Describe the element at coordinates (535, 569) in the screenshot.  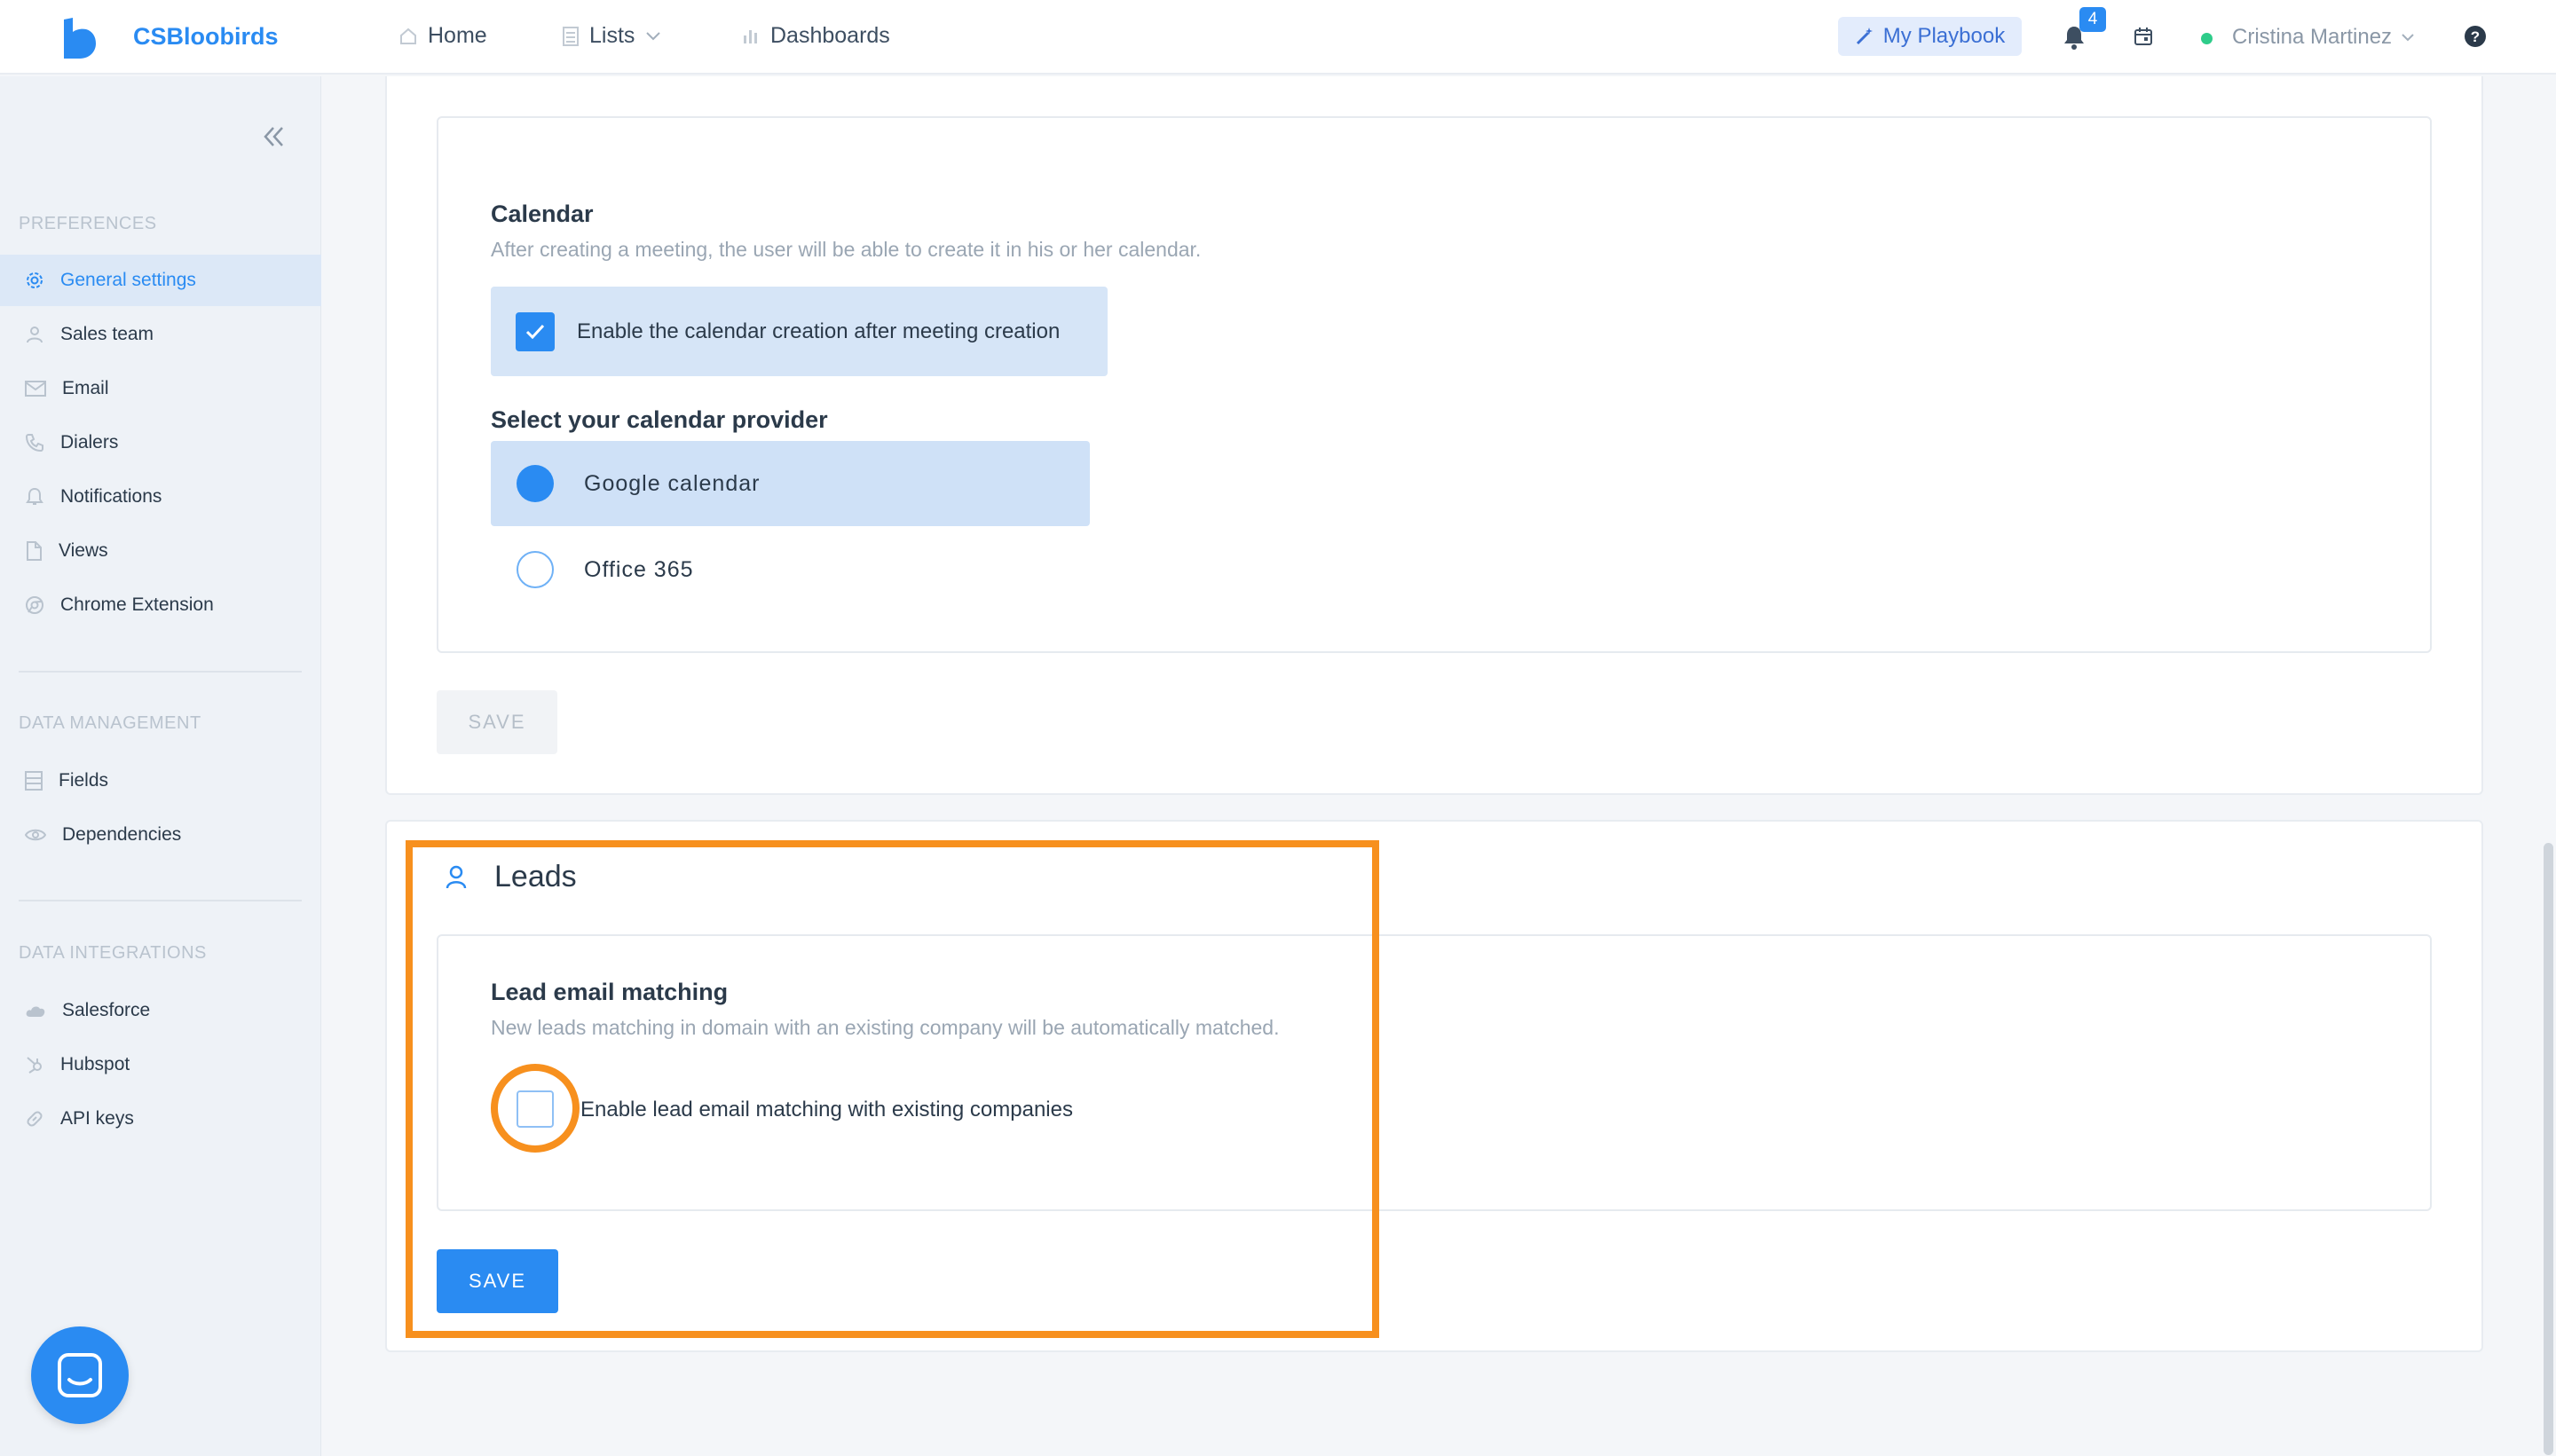
I see `radio-button-unselected` at that location.